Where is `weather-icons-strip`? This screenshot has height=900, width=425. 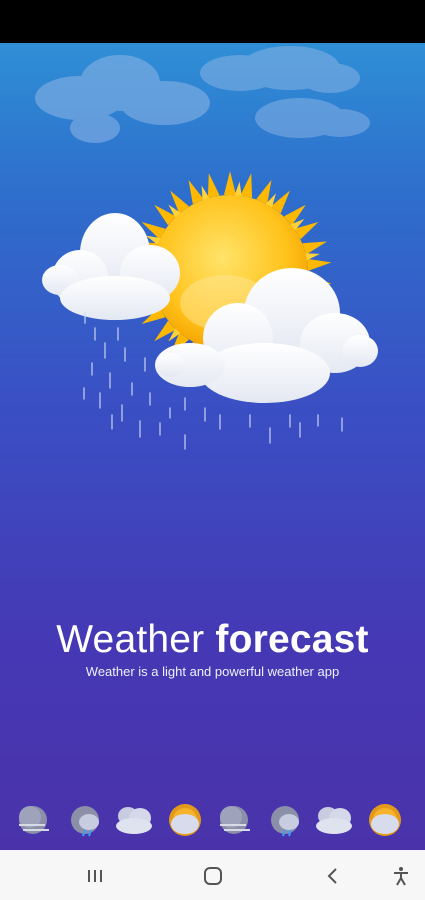 weather-icons-strip is located at coordinates (210, 820).